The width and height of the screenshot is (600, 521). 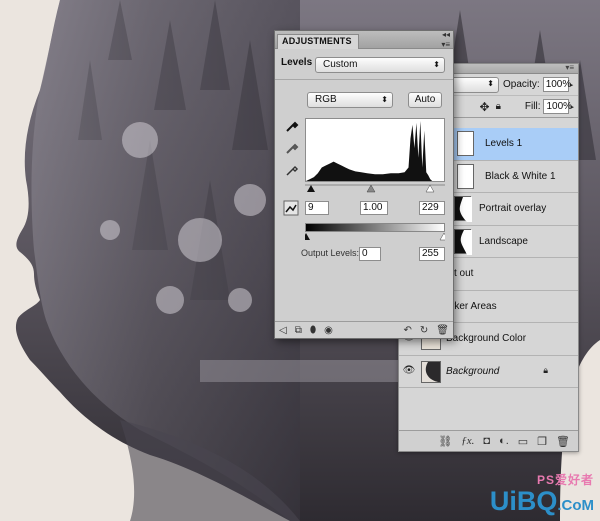 I want to click on on-image-adjust-icon, so click(x=291, y=208).